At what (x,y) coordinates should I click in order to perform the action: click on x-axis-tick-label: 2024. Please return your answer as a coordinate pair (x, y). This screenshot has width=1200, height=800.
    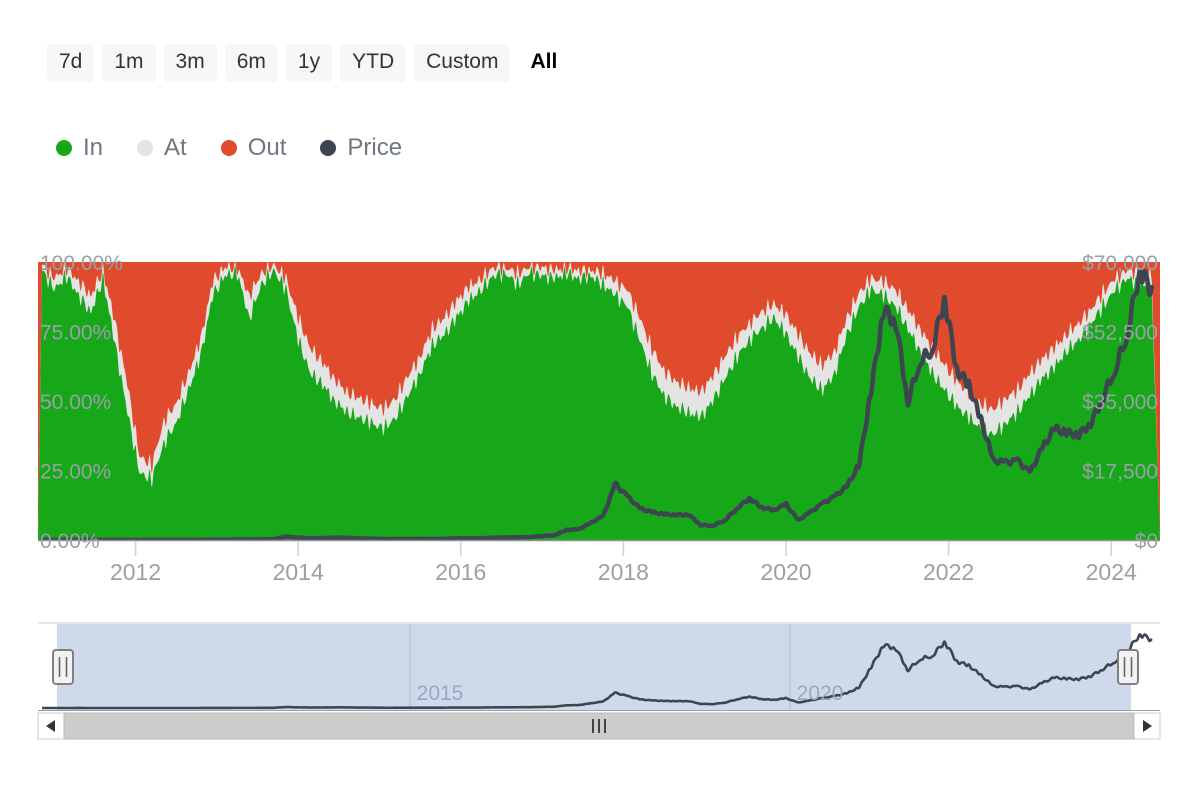
    Looking at the image, I should click on (1111, 572).